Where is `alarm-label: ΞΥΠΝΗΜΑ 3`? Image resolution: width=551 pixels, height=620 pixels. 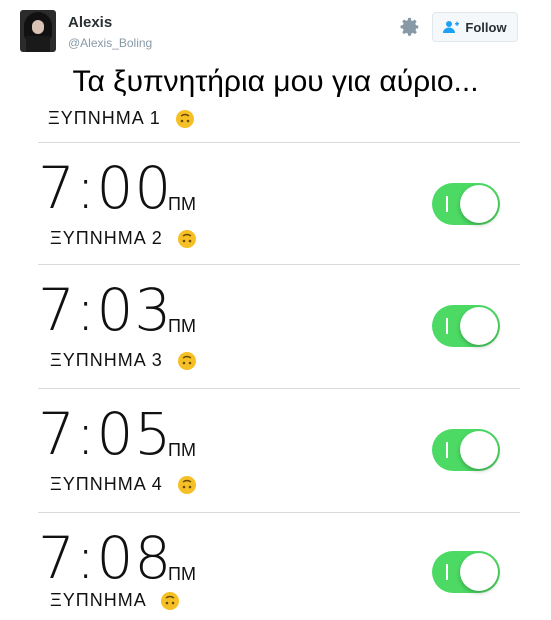
alarm-label: ΞΥΠΝΗΜΑ 3 is located at coordinates (123, 360).